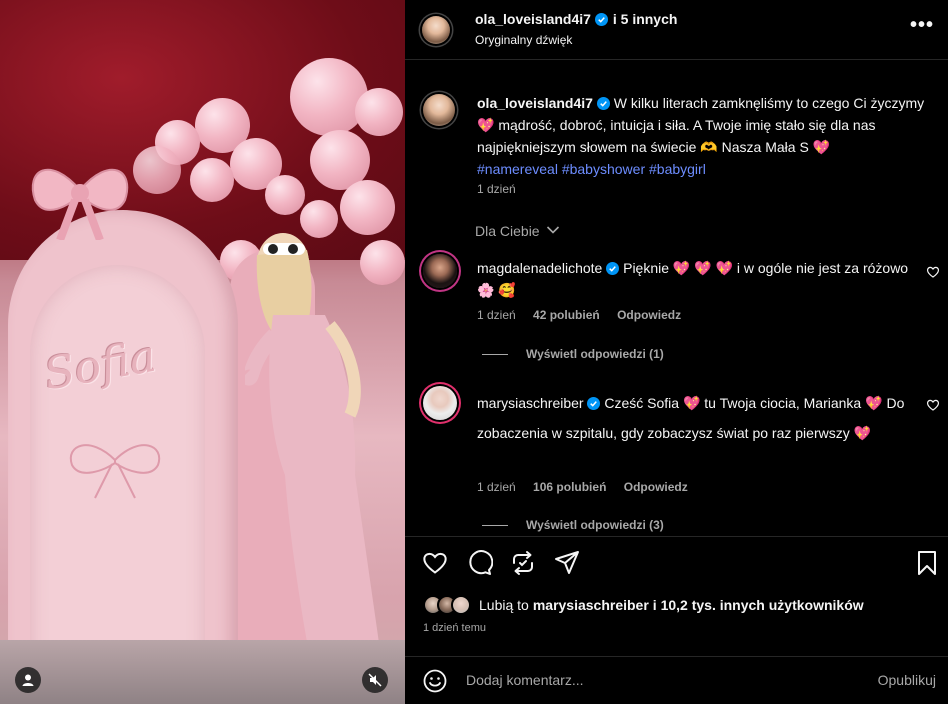 Image resolution: width=948 pixels, height=704 pixels. I want to click on comment-sort-dropdown: Dla Ciebie, so click(517, 231).